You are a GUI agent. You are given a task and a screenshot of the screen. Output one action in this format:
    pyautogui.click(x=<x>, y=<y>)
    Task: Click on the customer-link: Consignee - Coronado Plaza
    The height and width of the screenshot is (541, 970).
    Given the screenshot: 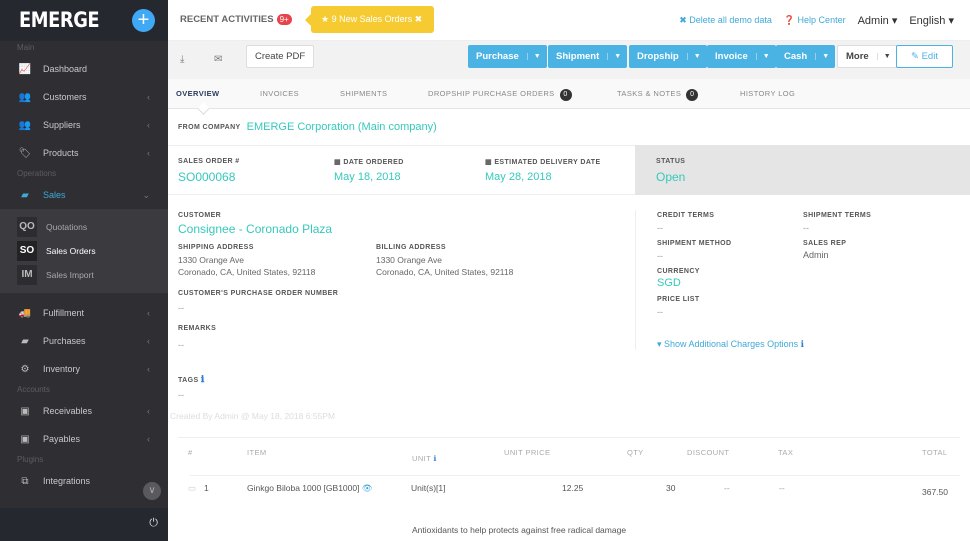 What is the action you would take?
    pyautogui.click(x=255, y=229)
    